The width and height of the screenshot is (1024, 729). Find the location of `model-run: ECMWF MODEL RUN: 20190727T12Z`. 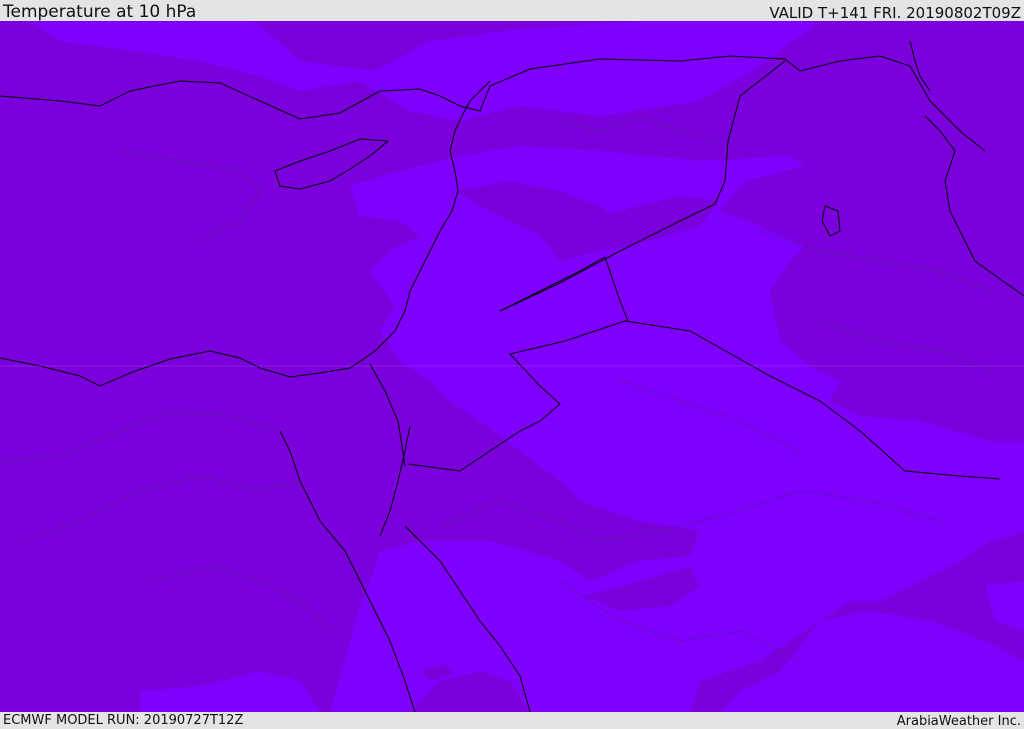

model-run: ECMWF MODEL RUN: 20190727T12Z is located at coordinates (123, 720).